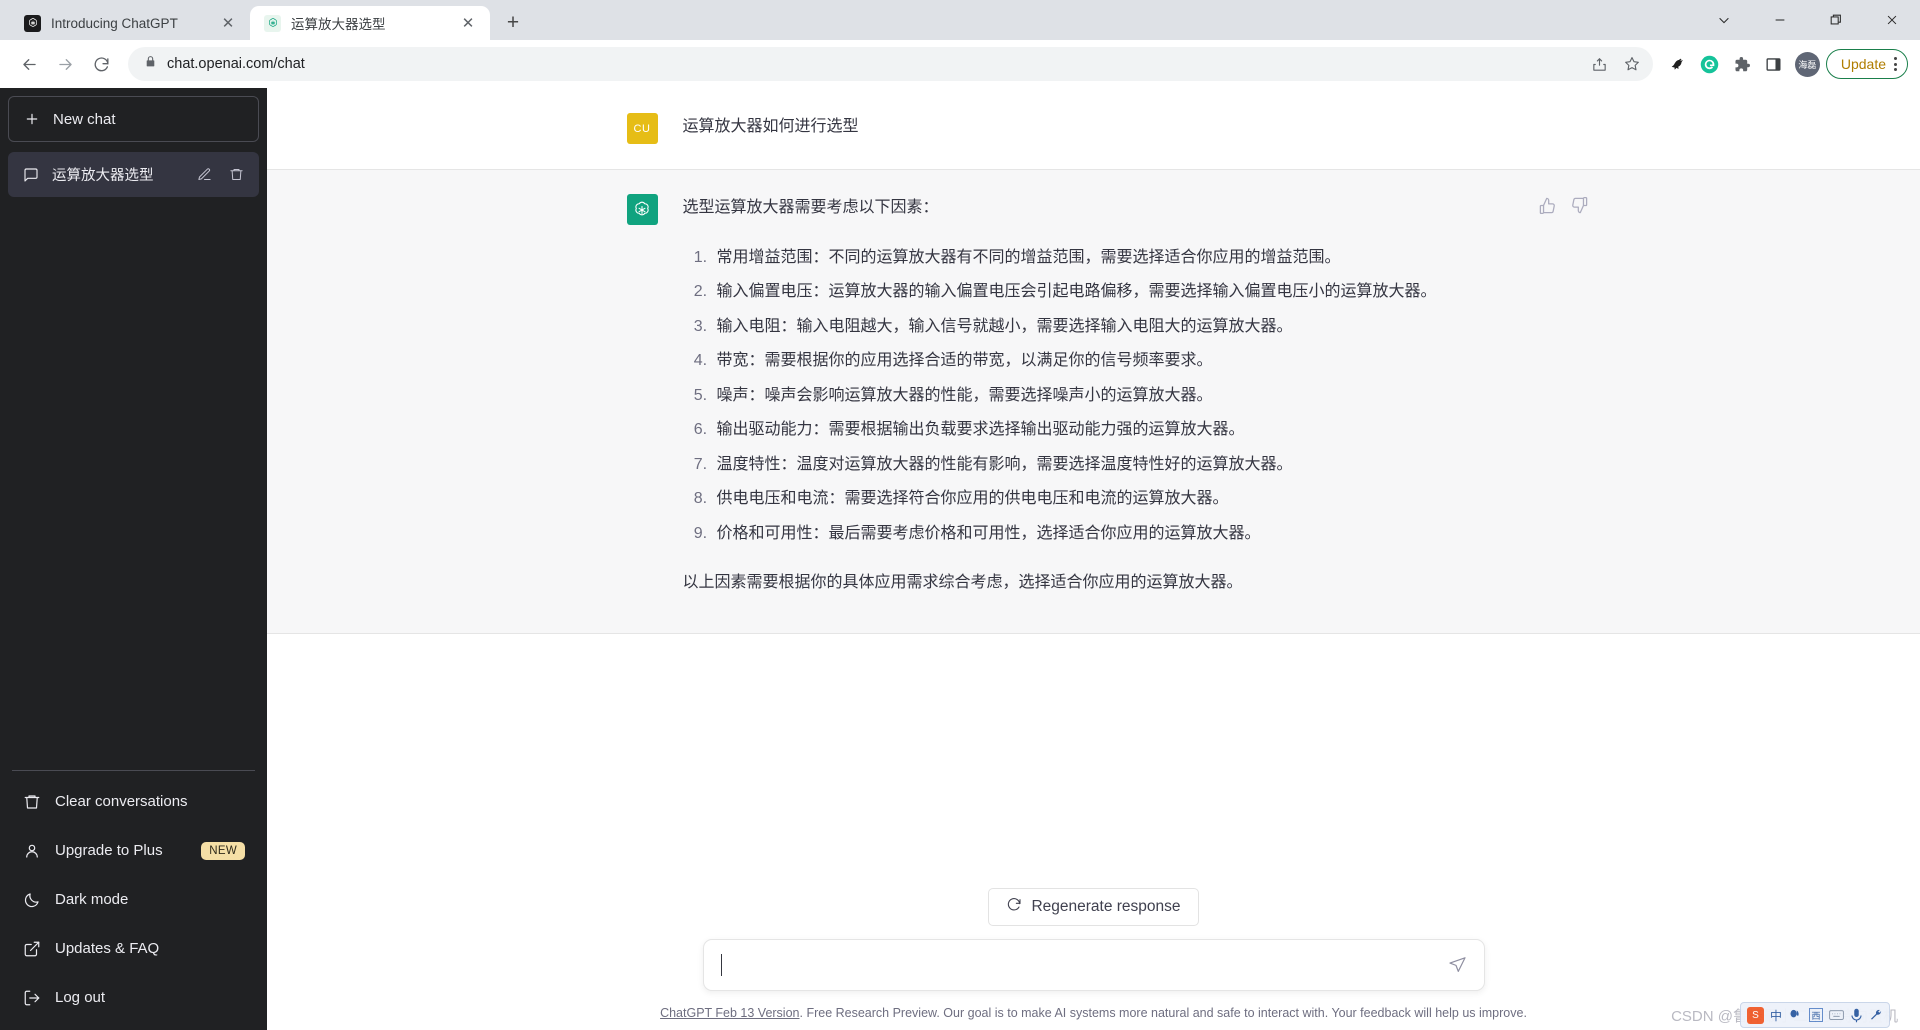  What do you see at coordinates (1106, 906) in the screenshot?
I see `regenerate-label: Regenerate response` at bounding box center [1106, 906].